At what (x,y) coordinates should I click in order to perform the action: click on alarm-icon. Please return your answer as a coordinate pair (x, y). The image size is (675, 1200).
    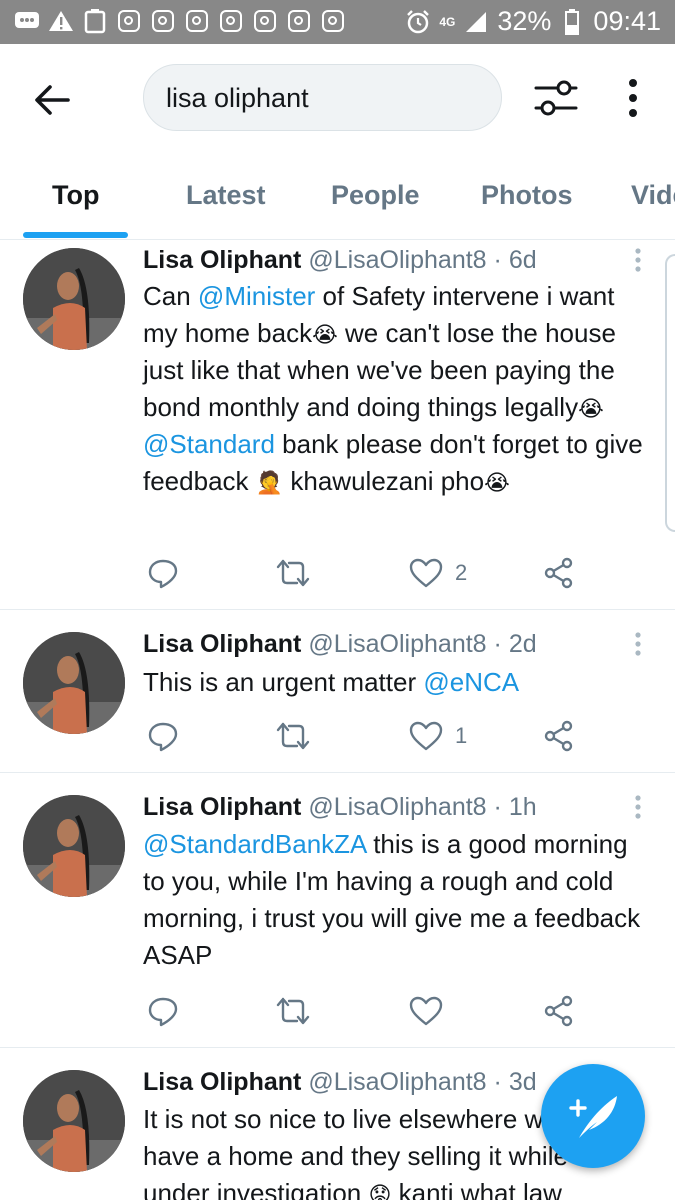
    Looking at the image, I should click on (418, 22).